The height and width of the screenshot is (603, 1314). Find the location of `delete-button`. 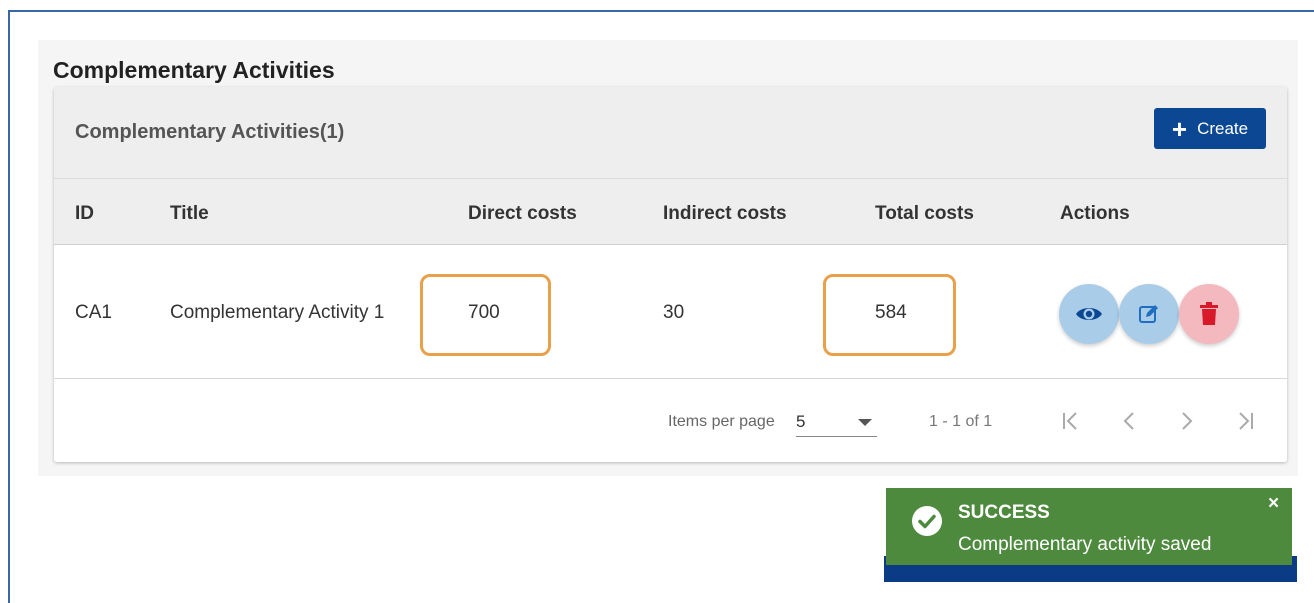

delete-button is located at coordinates (1209, 314).